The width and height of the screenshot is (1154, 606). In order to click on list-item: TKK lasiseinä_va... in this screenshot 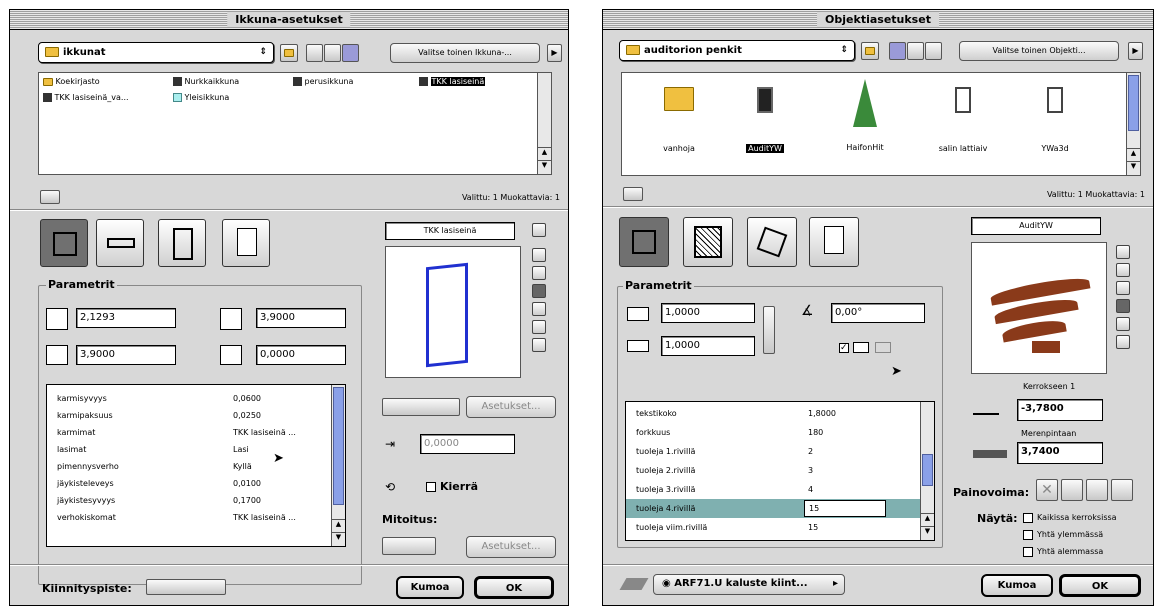, I will do `click(86, 97)`.